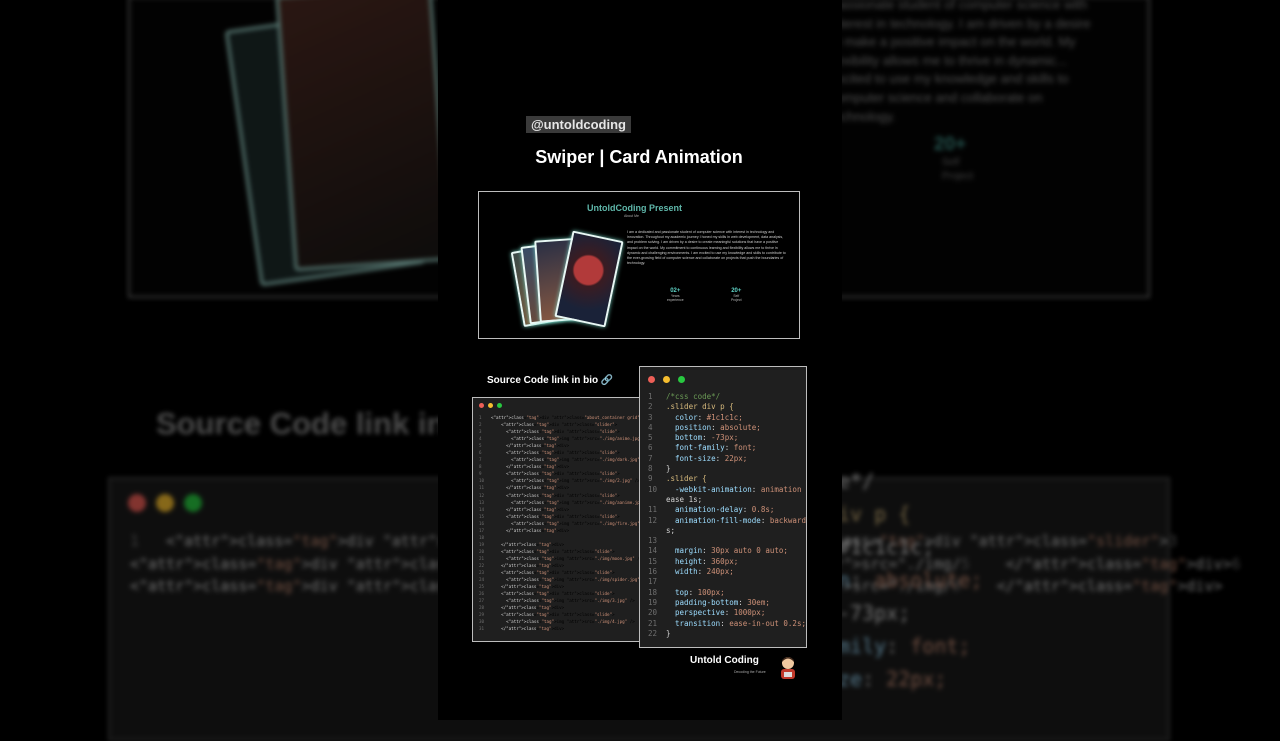 The width and height of the screenshot is (1280, 741). Describe the element at coordinates (522, 565) in the screenshot. I see `code-line: 22 </"attr">class="tag">div>` at that location.